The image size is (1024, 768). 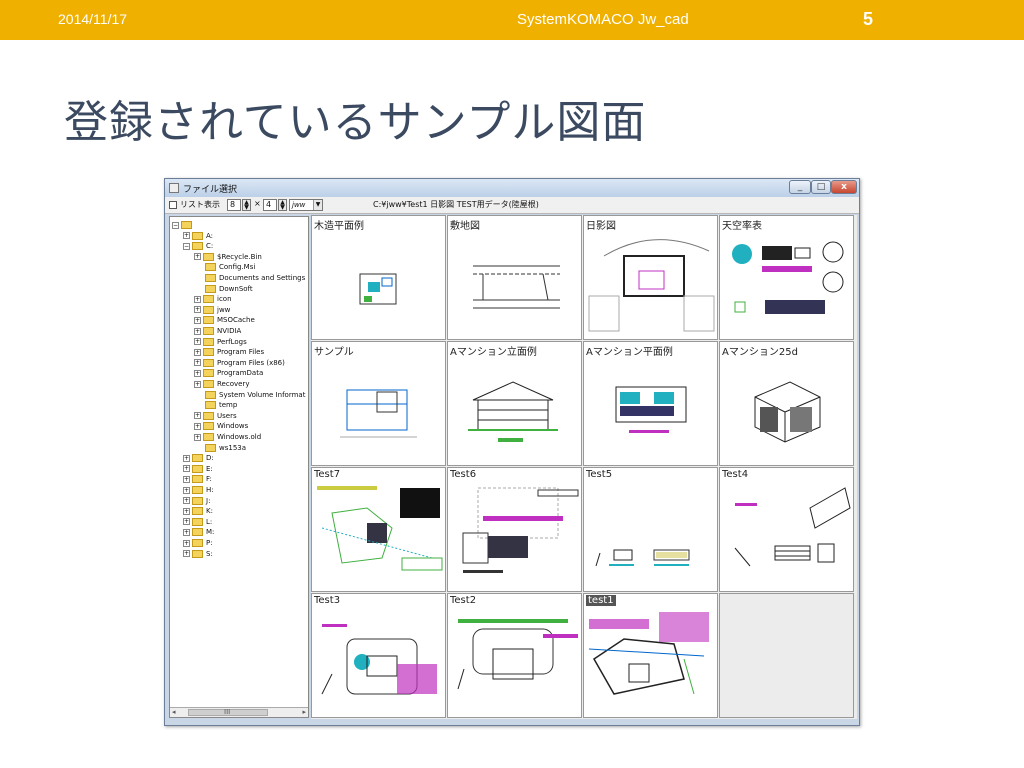 What do you see at coordinates (599, 474) in the screenshot?
I see `thumbnail-label: Test5` at bounding box center [599, 474].